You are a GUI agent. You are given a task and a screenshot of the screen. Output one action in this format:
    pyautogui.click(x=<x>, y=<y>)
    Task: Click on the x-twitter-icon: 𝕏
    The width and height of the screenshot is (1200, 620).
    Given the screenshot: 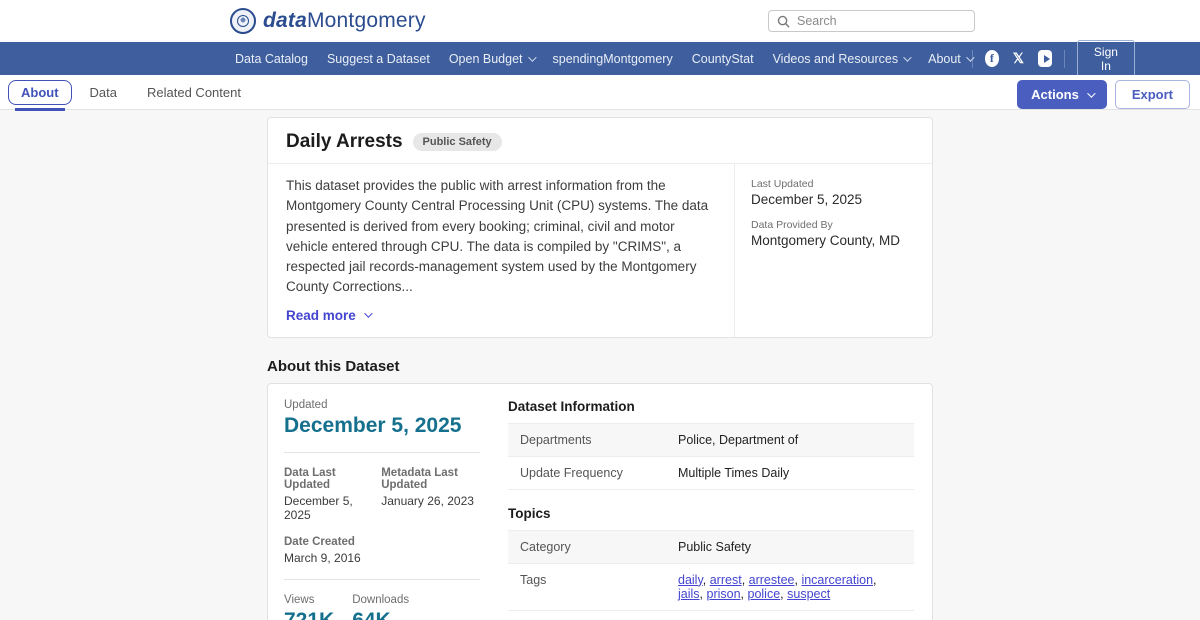 What is the action you would take?
    pyautogui.click(x=1018, y=58)
    